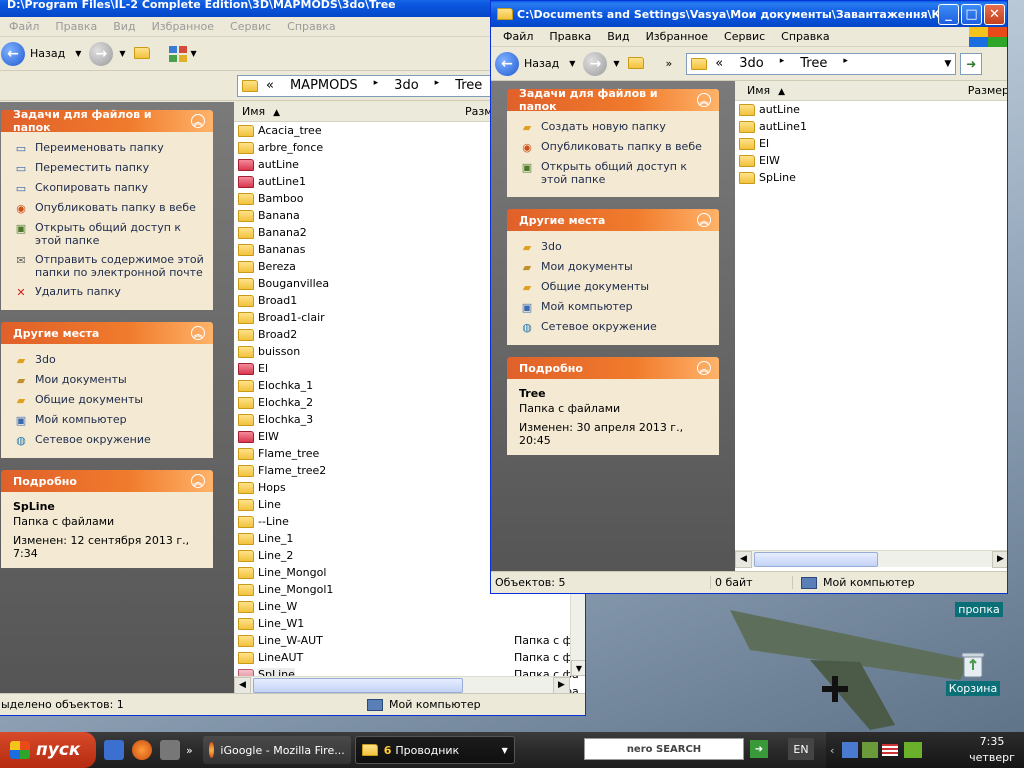 This screenshot has width=1024, height=768. I want to click on language-indicator: EN, so click(801, 749).